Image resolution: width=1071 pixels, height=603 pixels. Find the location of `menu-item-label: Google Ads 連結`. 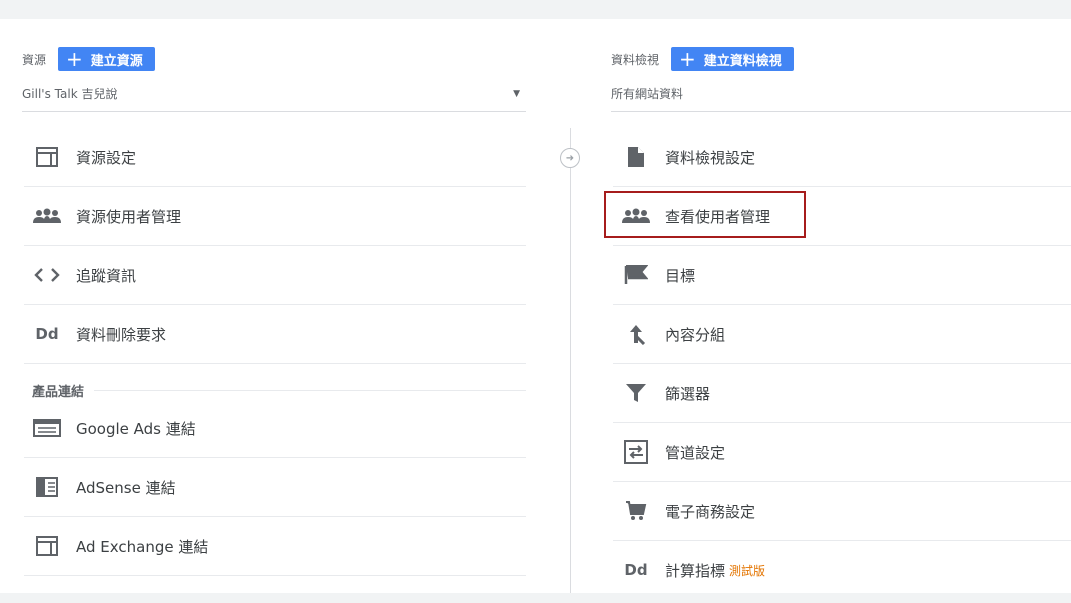

menu-item-label: Google Ads 連結 is located at coordinates (136, 428).